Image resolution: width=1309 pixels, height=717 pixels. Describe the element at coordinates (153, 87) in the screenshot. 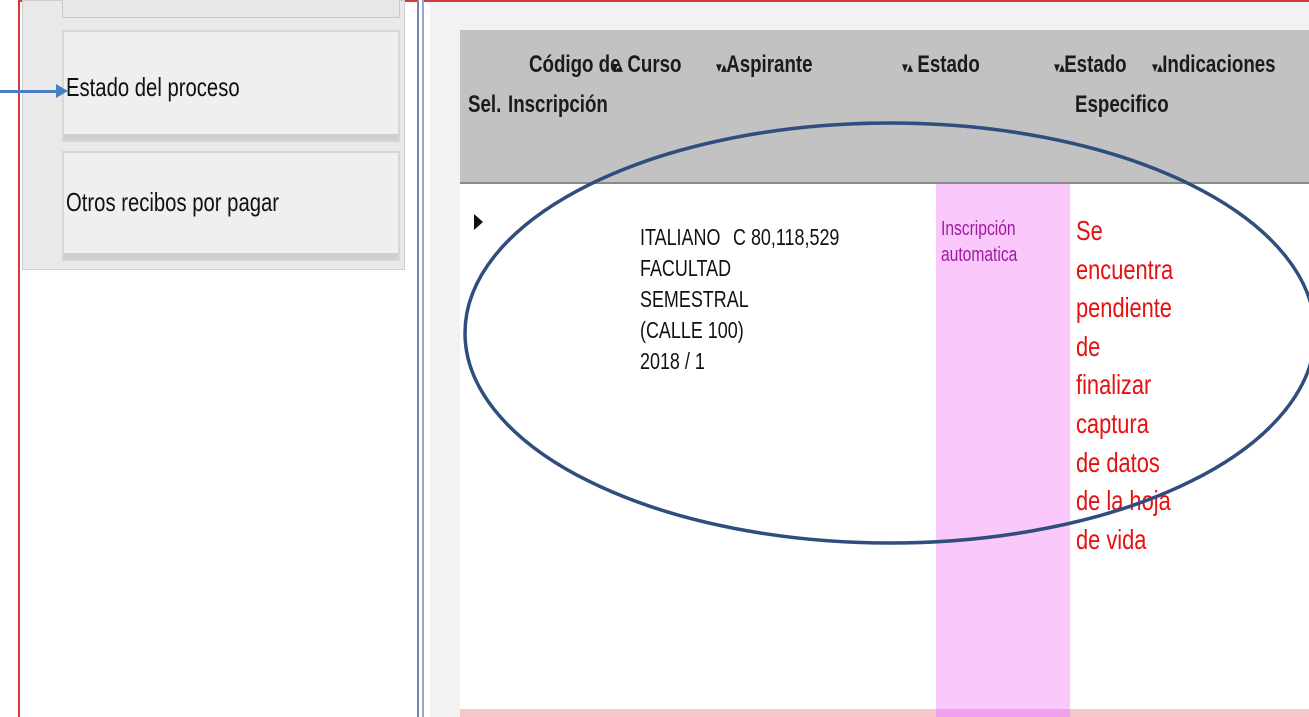

I see `sidebar-item-label: Estado del proceso` at that location.